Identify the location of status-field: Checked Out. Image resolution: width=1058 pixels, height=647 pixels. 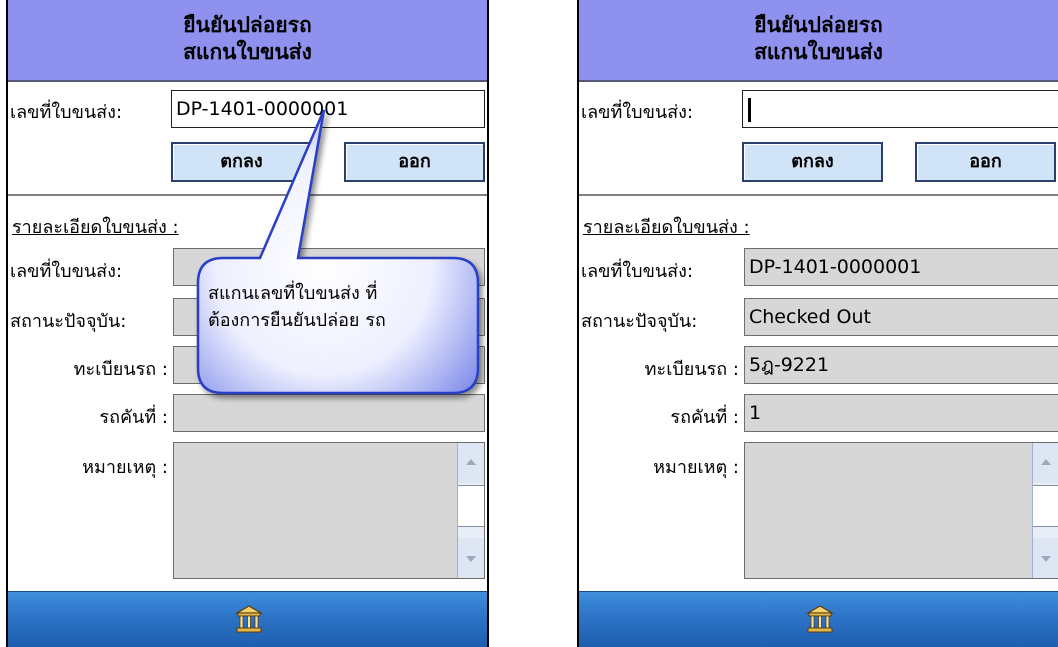
(901, 317).